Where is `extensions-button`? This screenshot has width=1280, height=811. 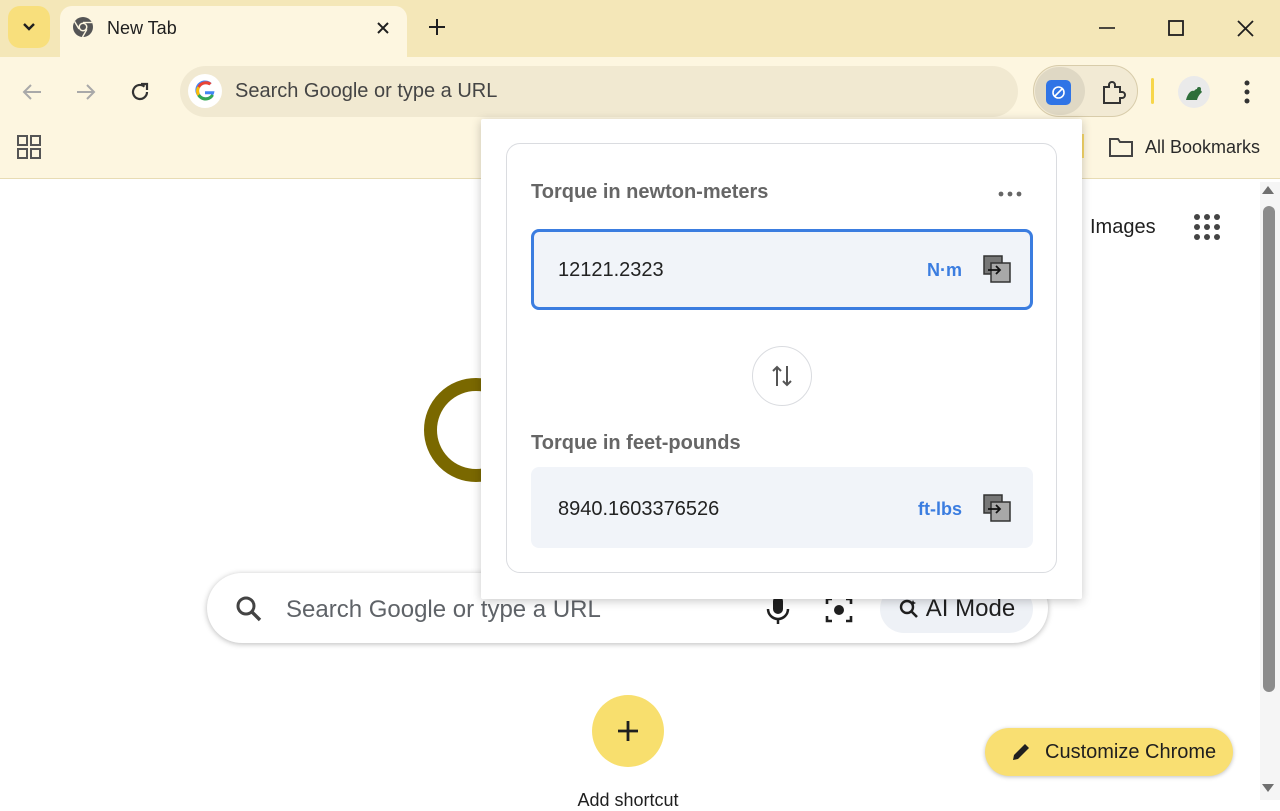
extensions-button is located at coordinates (1114, 92).